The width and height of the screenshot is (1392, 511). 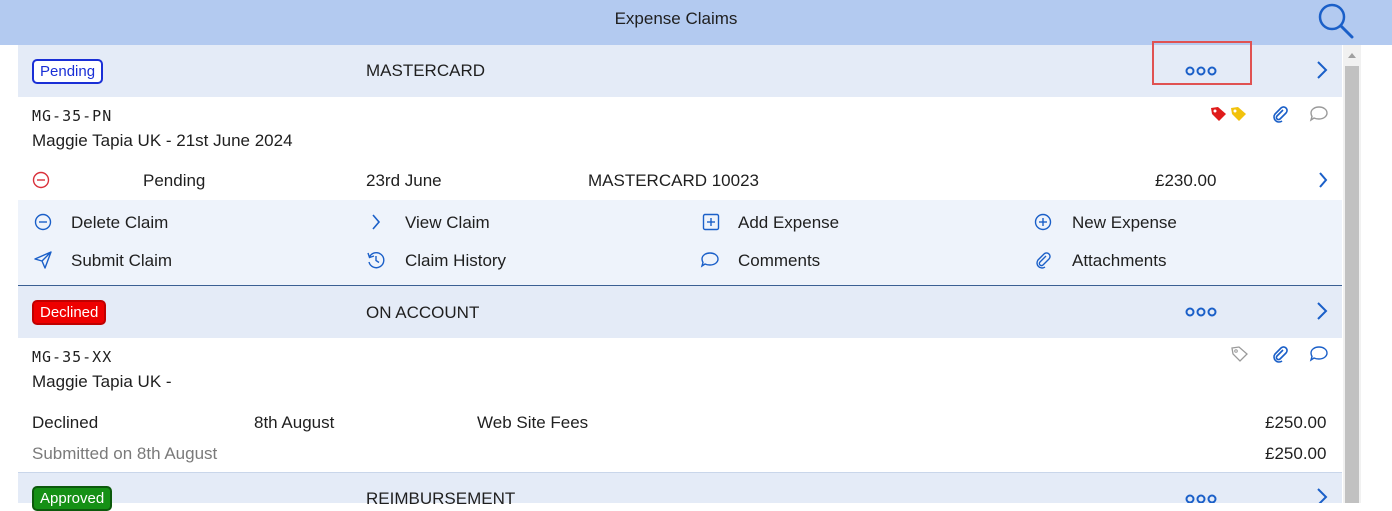 I want to click on search-button, so click(x=1336, y=20).